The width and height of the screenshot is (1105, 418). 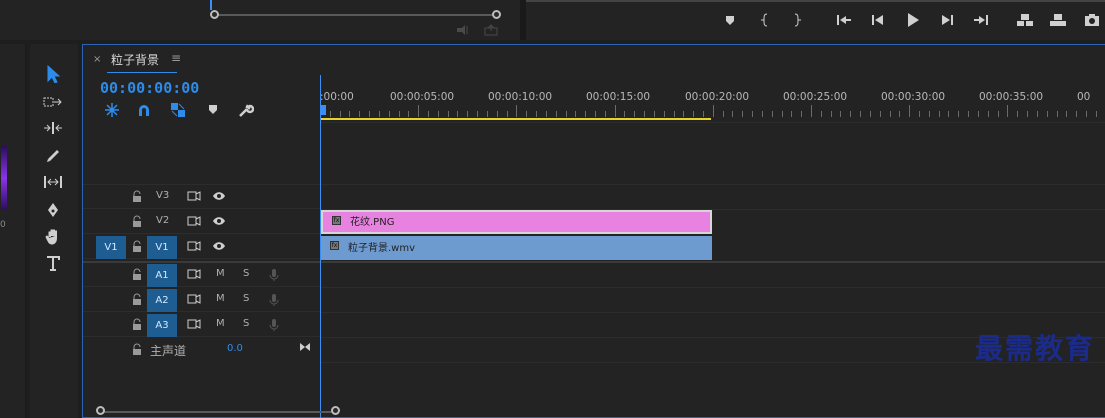 What do you see at coordinates (214, 14) in the screenshot?
I see `source-zoom-start-handle` at bounding box center [214, 14].